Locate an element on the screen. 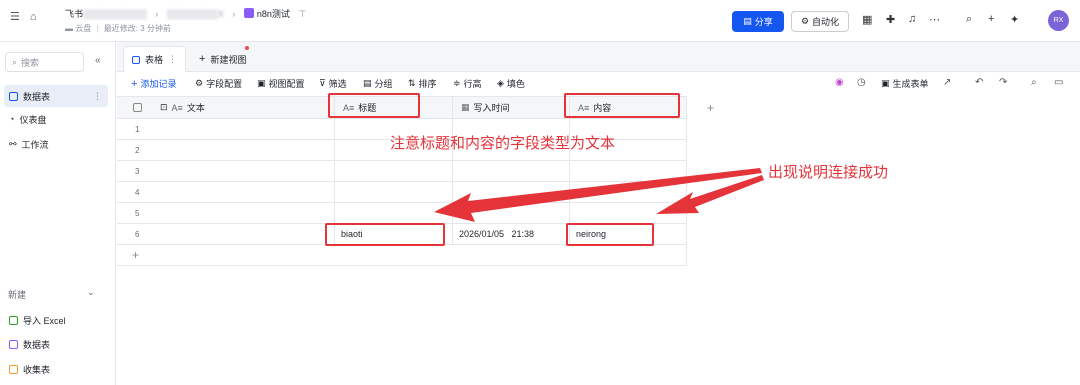  robot-icon: ⚙ is located at coordinates (805, 21).